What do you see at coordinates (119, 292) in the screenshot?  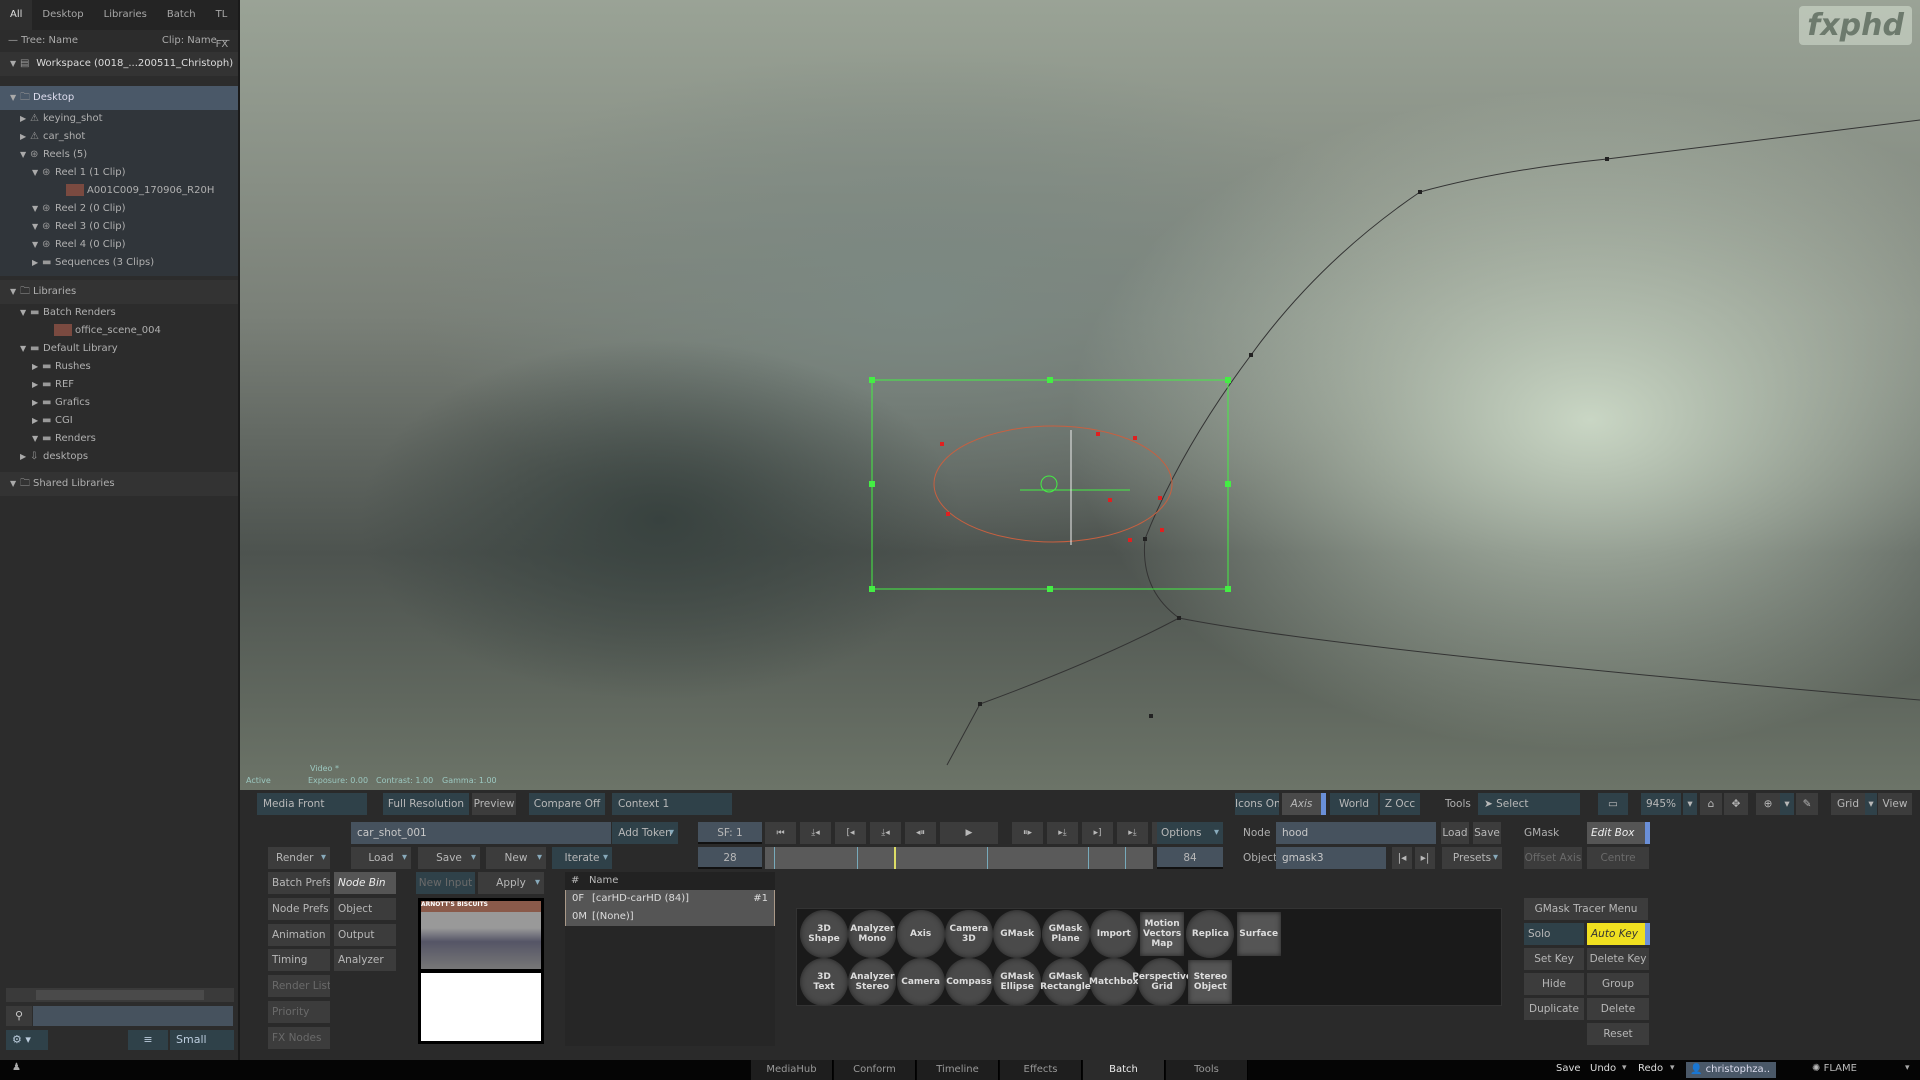 I see `libraries-row: ▼ 🗀 Libraries` at bounding box center [119, 292].